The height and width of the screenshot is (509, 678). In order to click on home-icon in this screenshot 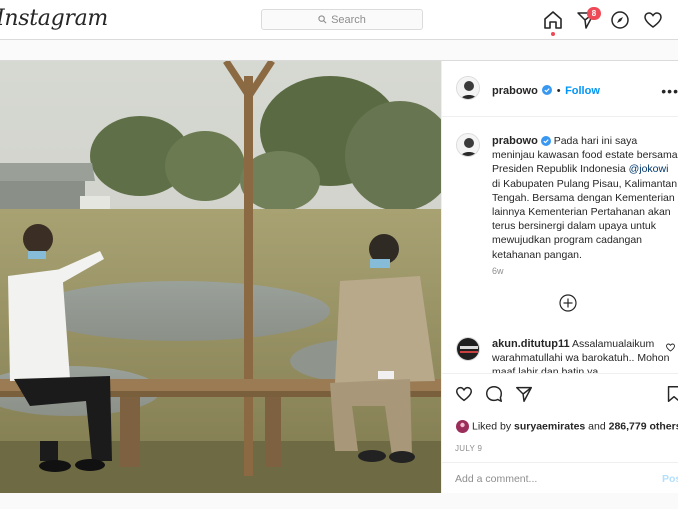, I will do `click(553, 20)`.